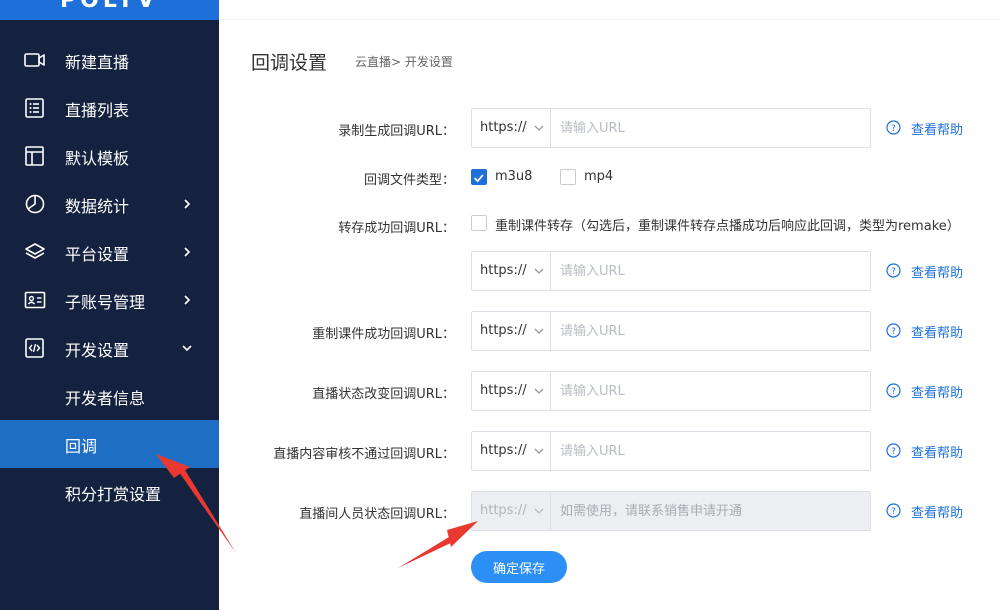 The image size is (1001, 610). I want to click on file-type-label: 回调文件类型：, so click(409, 180).